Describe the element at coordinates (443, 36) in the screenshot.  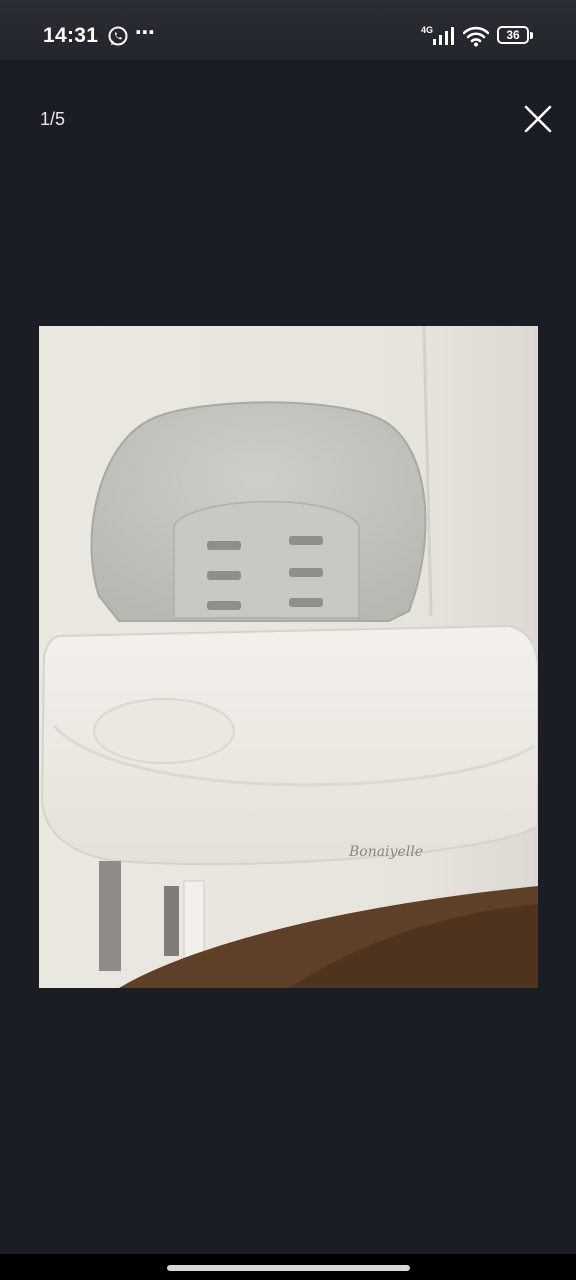
I see `signal-icon` at that location.